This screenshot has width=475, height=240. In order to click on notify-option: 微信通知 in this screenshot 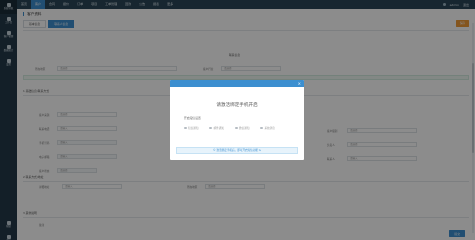, I will do `click(242, 128)`.